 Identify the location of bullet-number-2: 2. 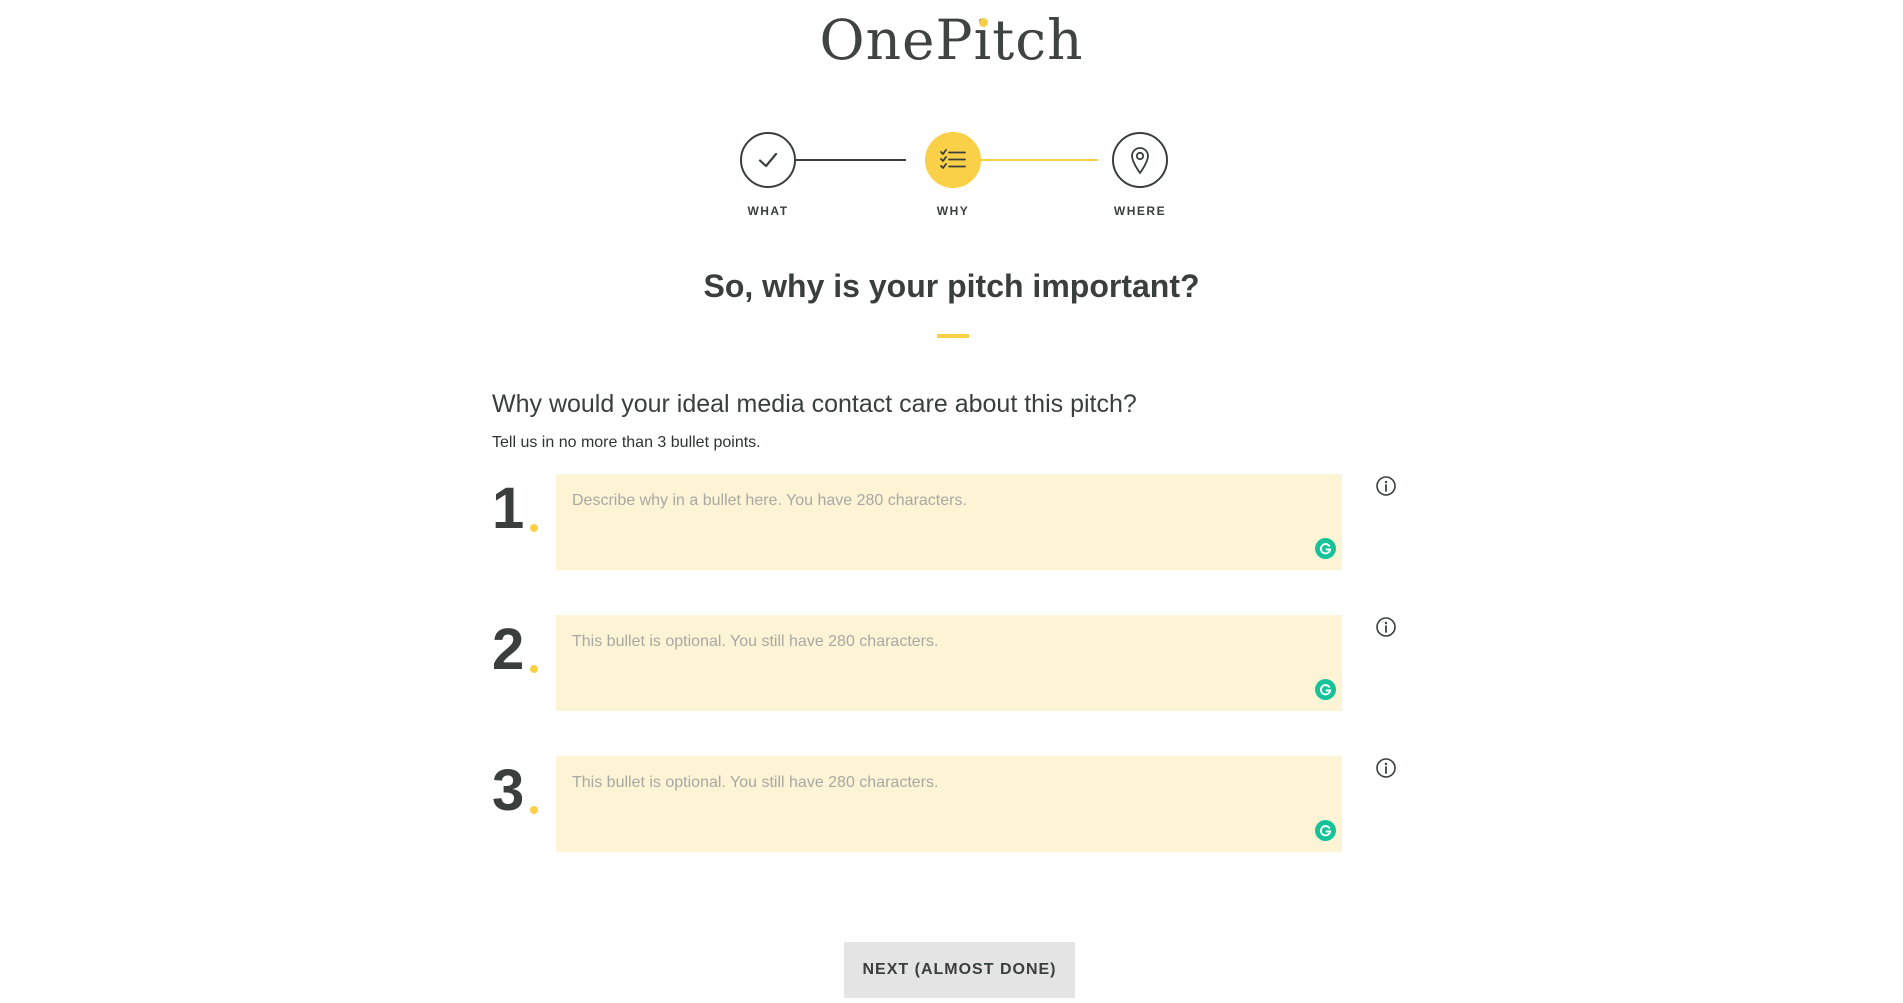
(508, 649).